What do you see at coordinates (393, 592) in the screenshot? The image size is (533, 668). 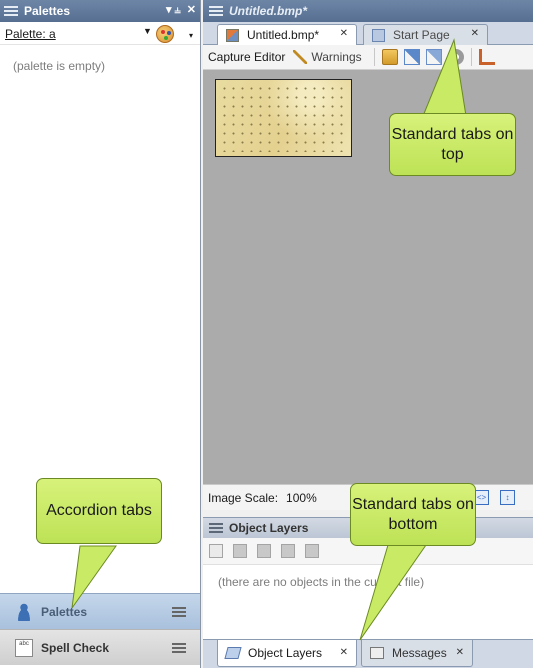 I see `callout-pointer-bottom` at bounding box center [393, 592].